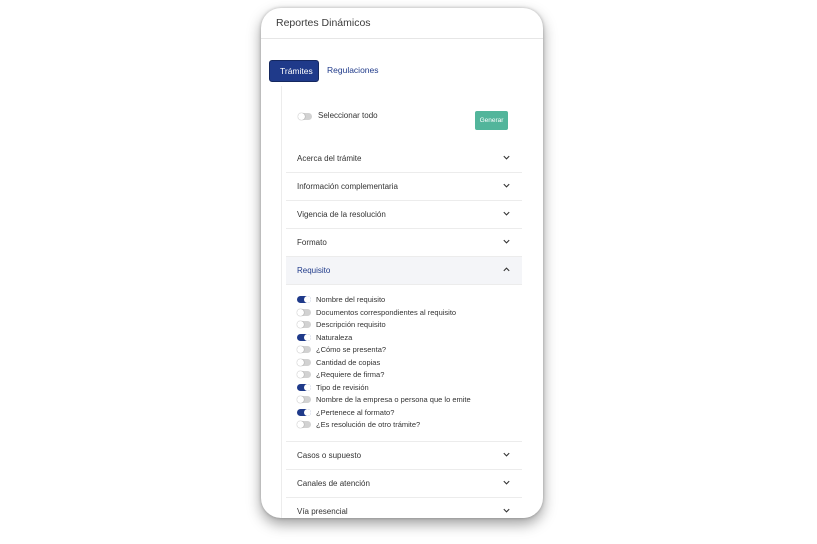 The image size is (817, 544). What do you see at coordinates (355, 412) in the screenshot?
I see `option-label: ¿Pertenece al formato?` at bounding box center [355, 412].